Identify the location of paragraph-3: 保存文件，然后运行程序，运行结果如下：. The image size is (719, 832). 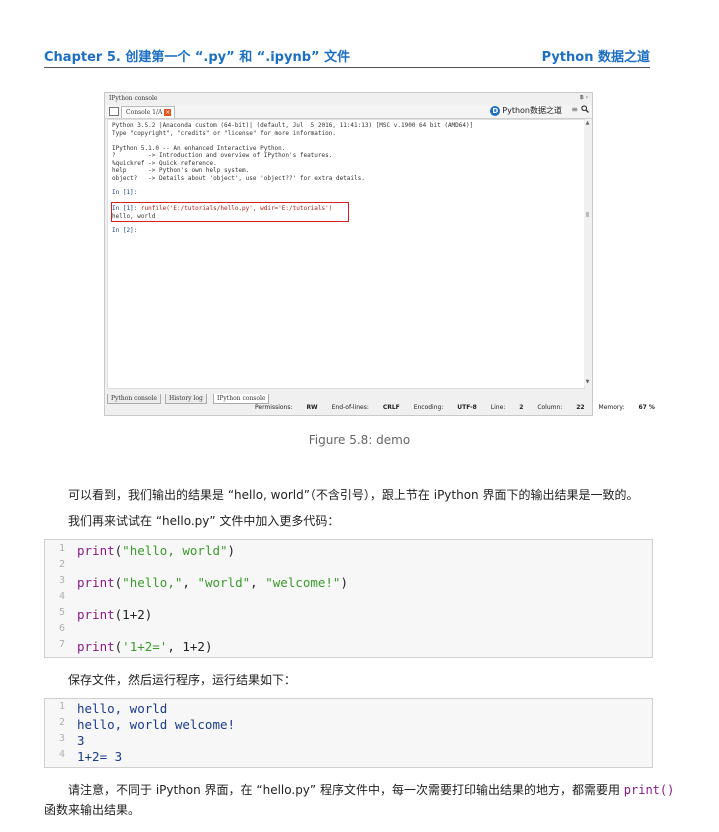
(182, 680).